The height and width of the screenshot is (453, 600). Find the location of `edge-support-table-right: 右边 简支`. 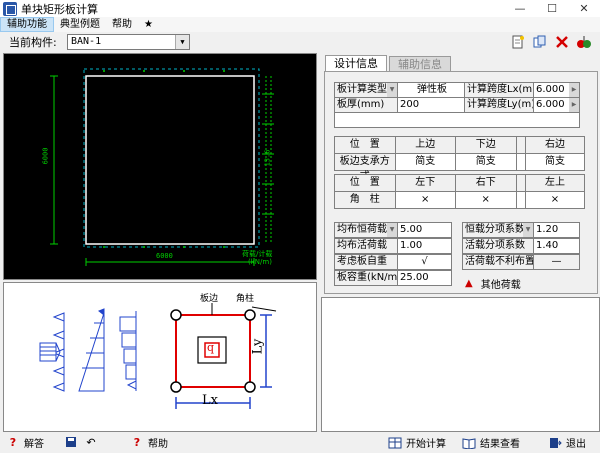

edge-support-table-right: 右边 简支 is located at coordinates (555, 153).